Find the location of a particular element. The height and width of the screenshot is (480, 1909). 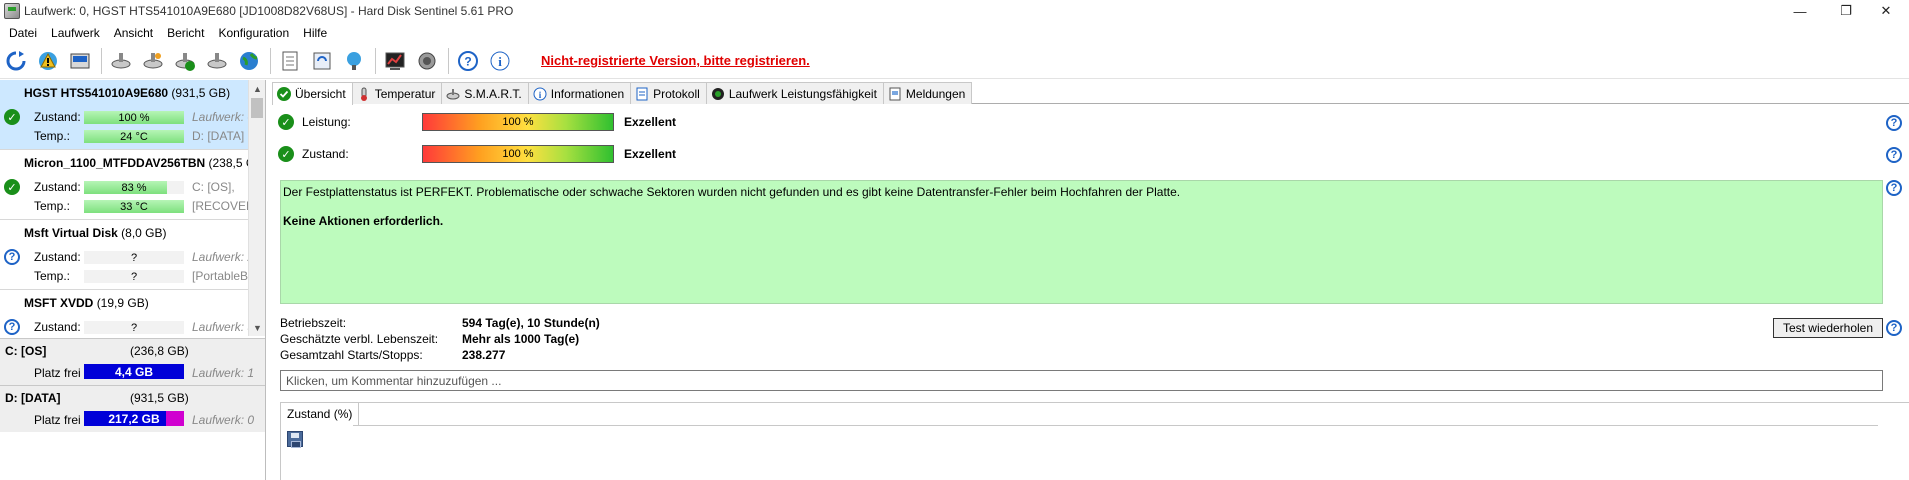

zustand-verdict: Exzellent is located at coordinates (650, 154).